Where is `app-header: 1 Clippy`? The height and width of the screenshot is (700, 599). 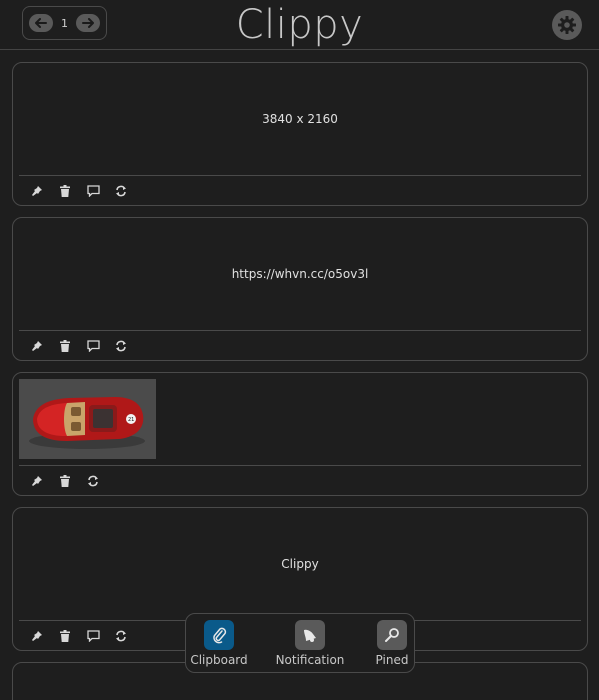
app-header: 1 Clippy is located at coordinates (299, 25).